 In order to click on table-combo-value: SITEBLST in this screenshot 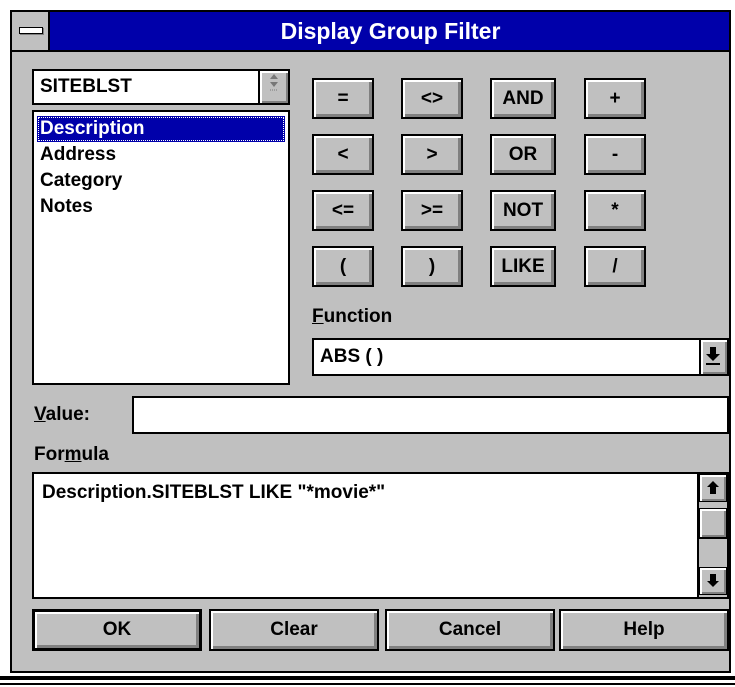, I will do `click(86, 86)`.